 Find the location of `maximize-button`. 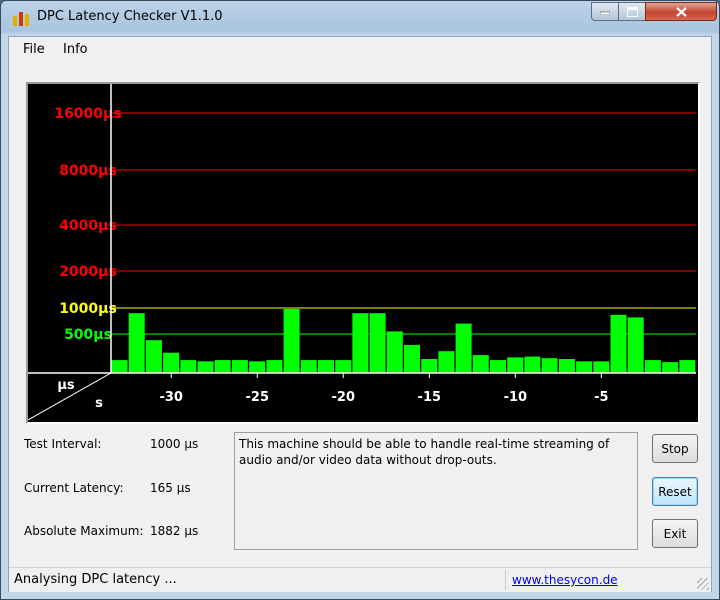

maximize-button is located at coordinates (632, 11).